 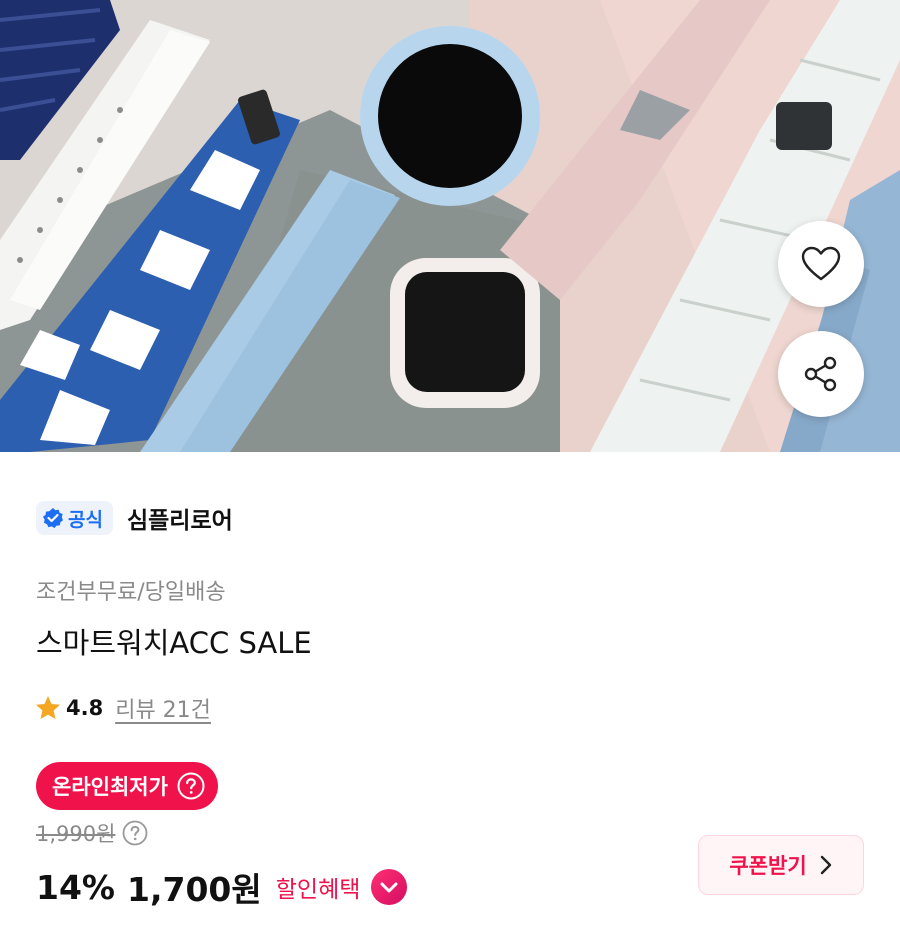 I want to click on original-price-row: 1,990원, so click(x=92, y=833).